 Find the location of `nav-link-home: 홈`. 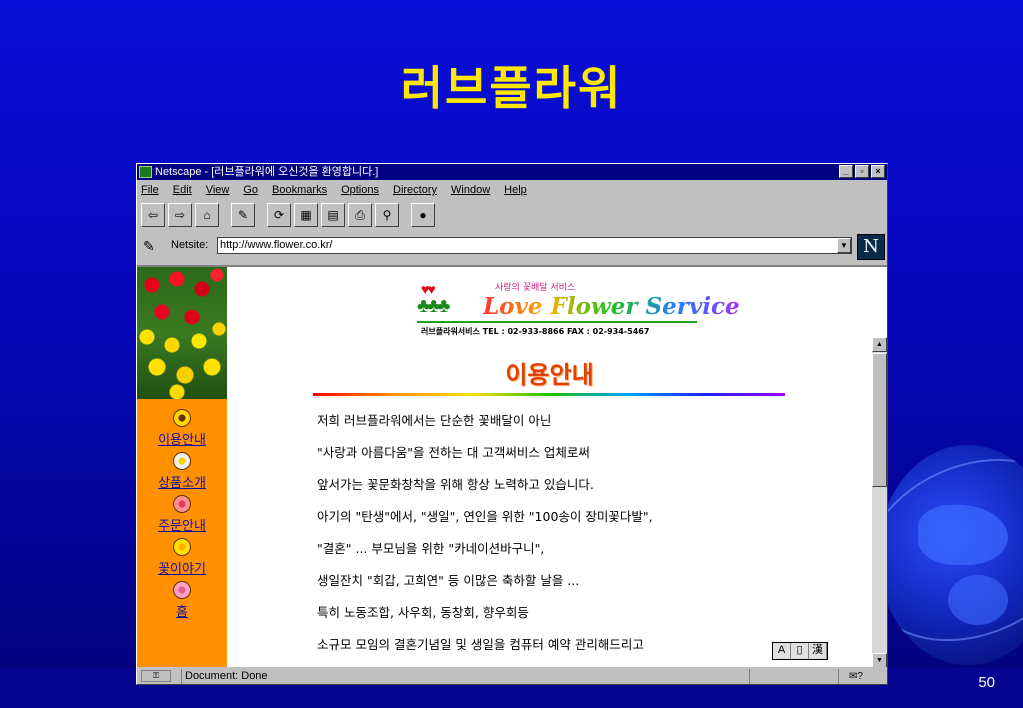

nav-link-home: 홈 is located at coordinates (182, 610).